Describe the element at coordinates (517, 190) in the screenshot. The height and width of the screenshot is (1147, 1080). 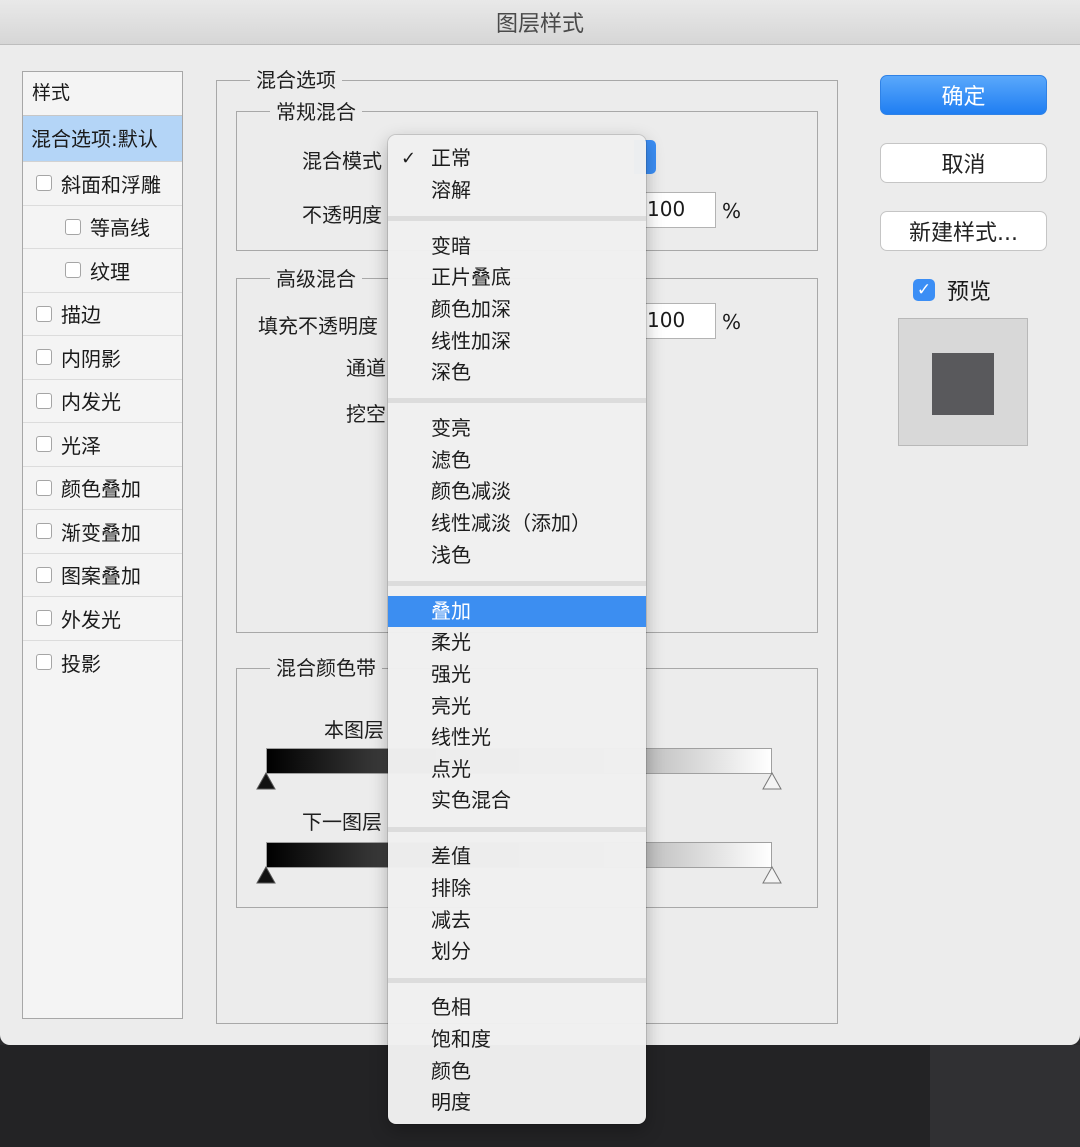
I see `blend-mode-option: 溶解` at that location.